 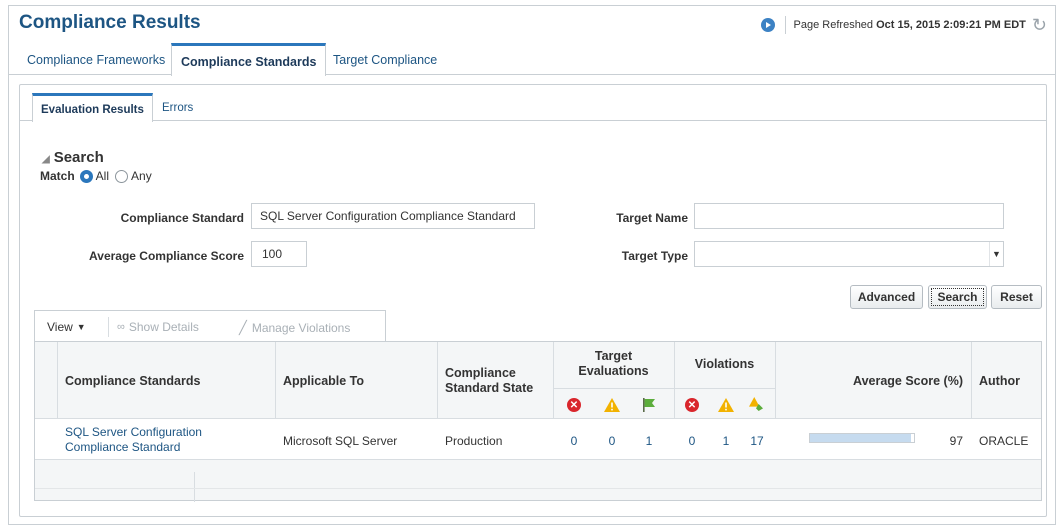 What do you see at coordinates (613, 371) in the screenshot?
I see `header-target-evaluations-line2: Evaluations` at bounding box center [613, 371].